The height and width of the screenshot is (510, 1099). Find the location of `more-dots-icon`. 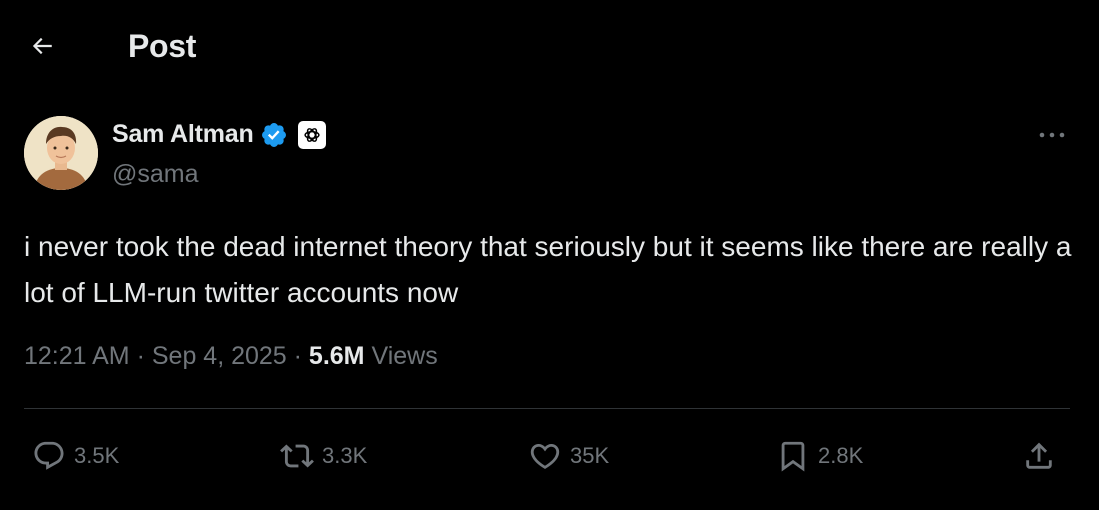

more-dots-icon is located at coordinates (1052, 135).